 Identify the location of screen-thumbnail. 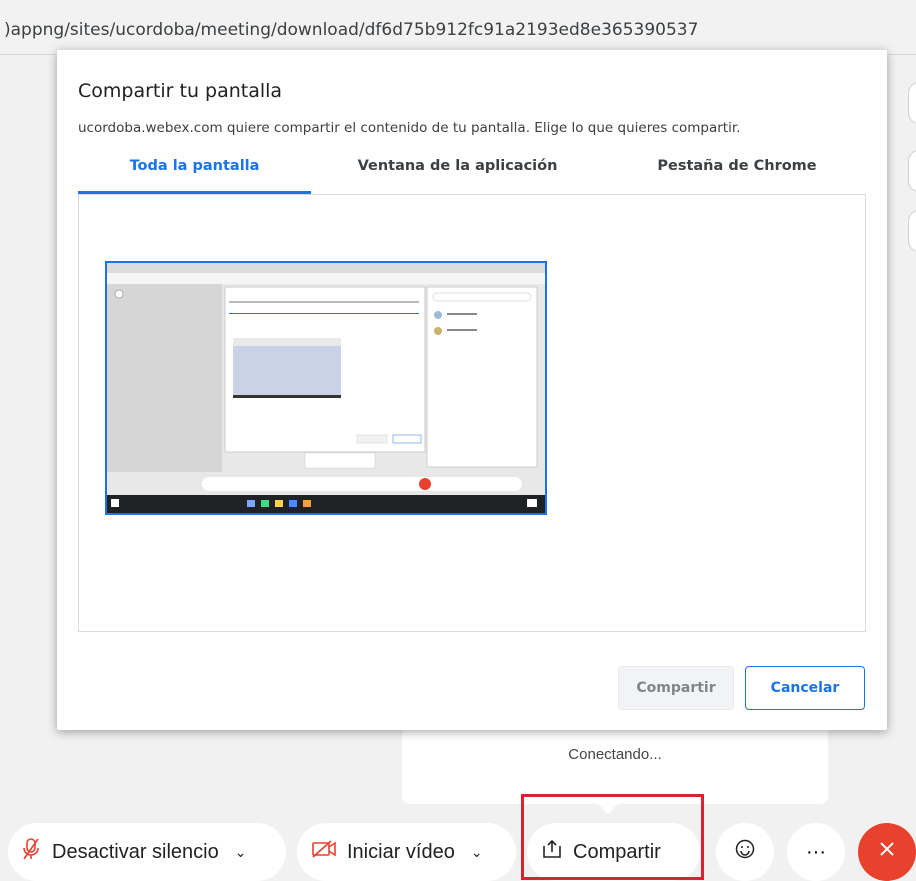
(326, 388).